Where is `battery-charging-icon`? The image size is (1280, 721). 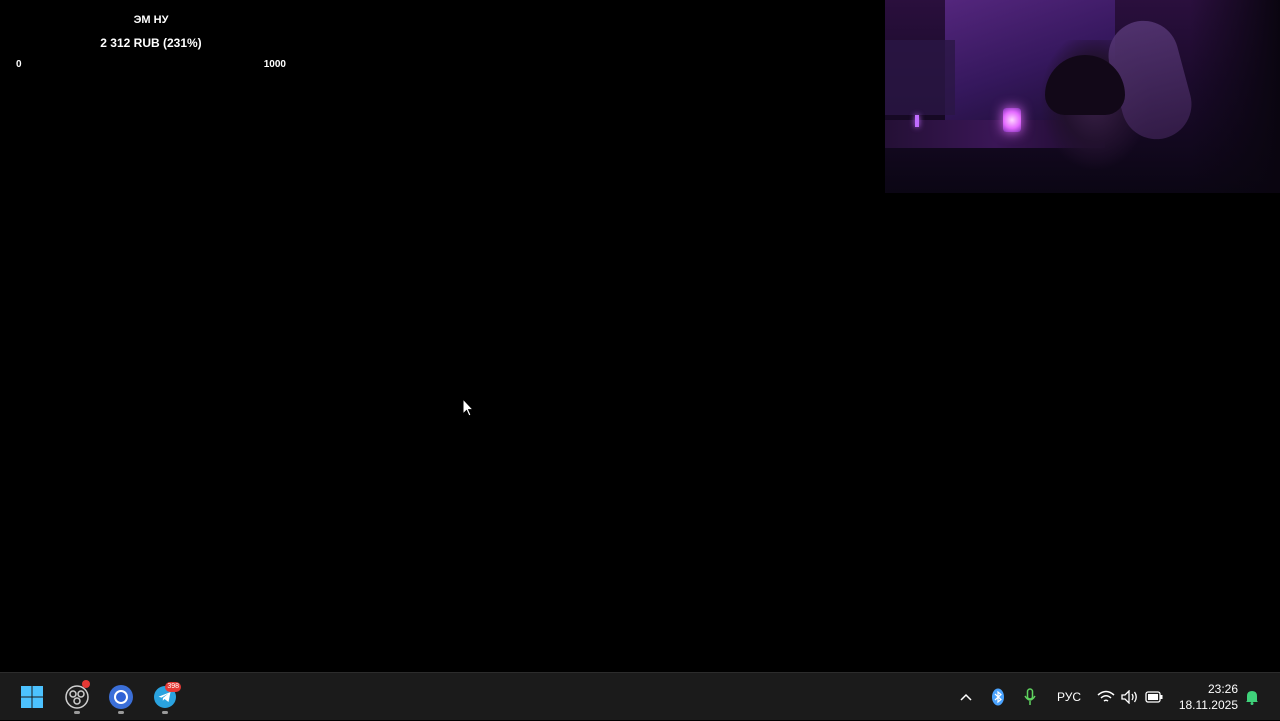 battery-charging-icon is located at coordinates (1154, 697).